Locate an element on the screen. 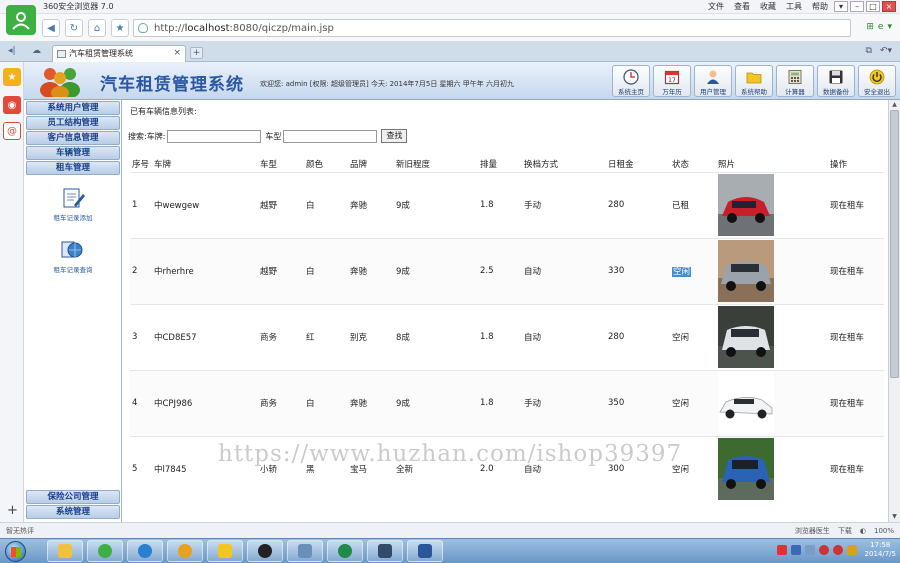 The height and width of the screenshot is (563, 900). taskbar-clock: 17:58 2014/7/5 is located at coordinates (880, 550).